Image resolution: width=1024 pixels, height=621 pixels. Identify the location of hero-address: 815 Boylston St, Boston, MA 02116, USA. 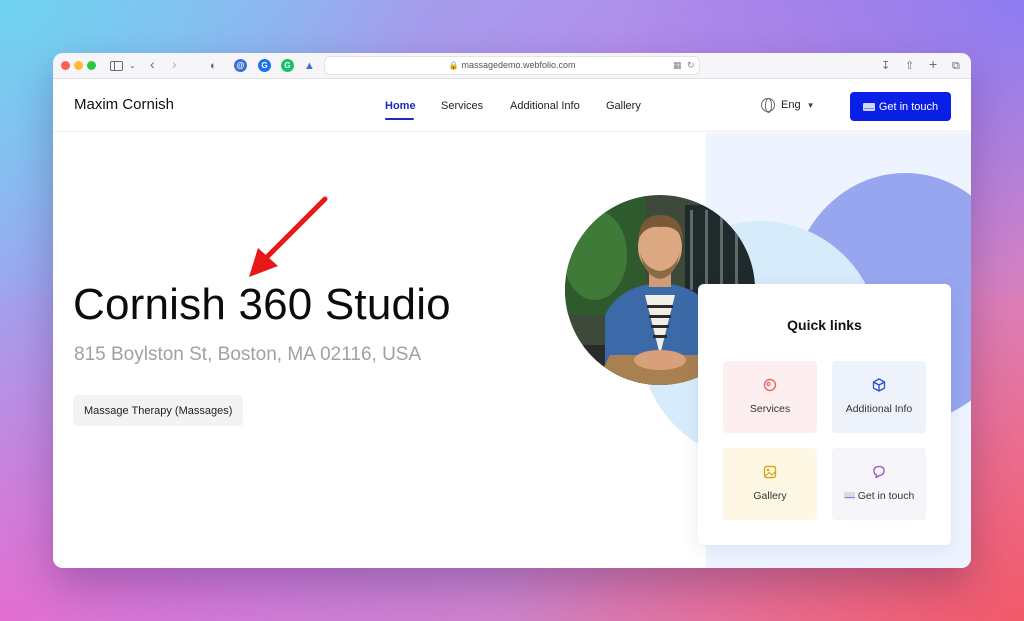
(248, 354).